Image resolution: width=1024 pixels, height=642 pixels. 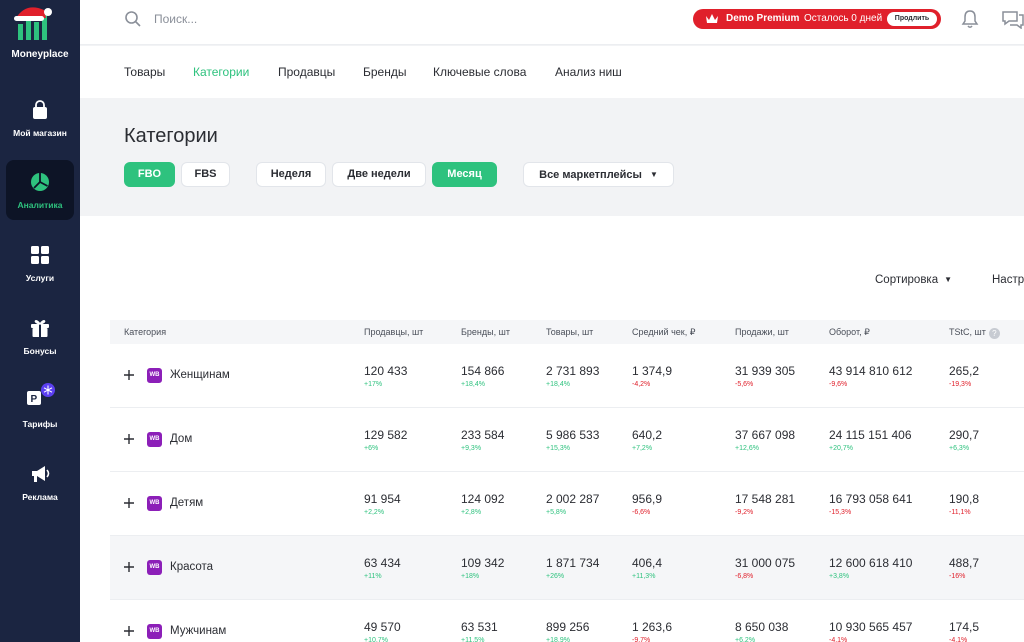 What do you see at coordinates (762, 627) in the screenshot?
I see `cell-value: 8 650 038` at bounding box center [762, 627].